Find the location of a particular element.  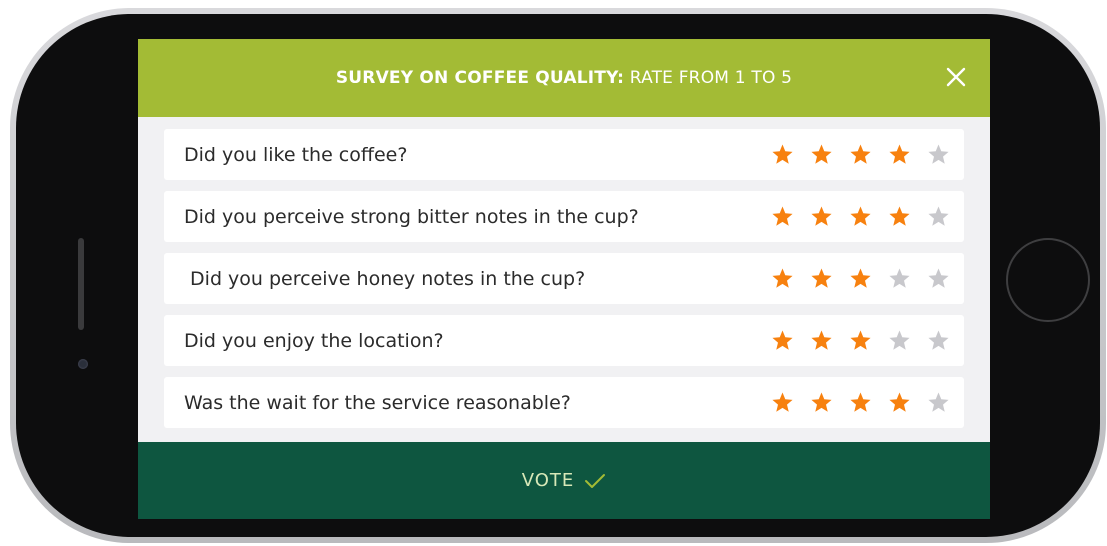

phone-speaker is located at coordinates (81, 284).